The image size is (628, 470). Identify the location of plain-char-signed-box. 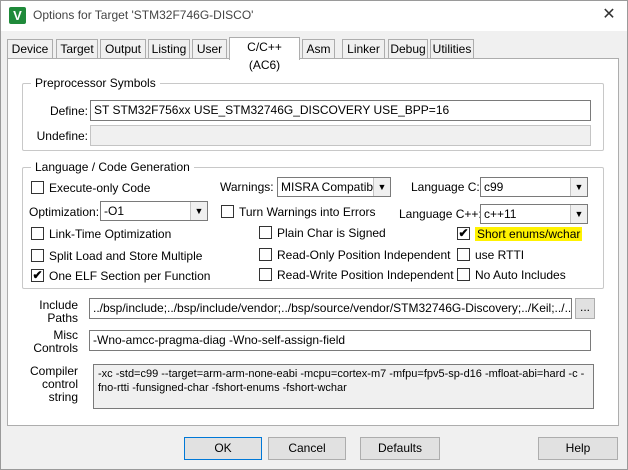
(265, 232).